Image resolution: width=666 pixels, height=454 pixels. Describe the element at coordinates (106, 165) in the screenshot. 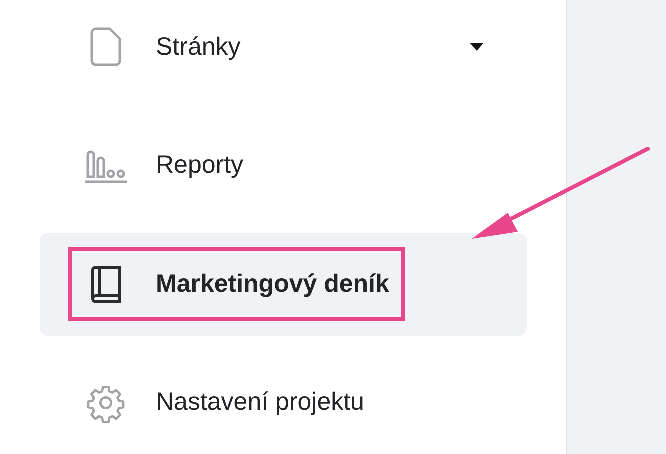

I see `bar-chart-icon` at that location.